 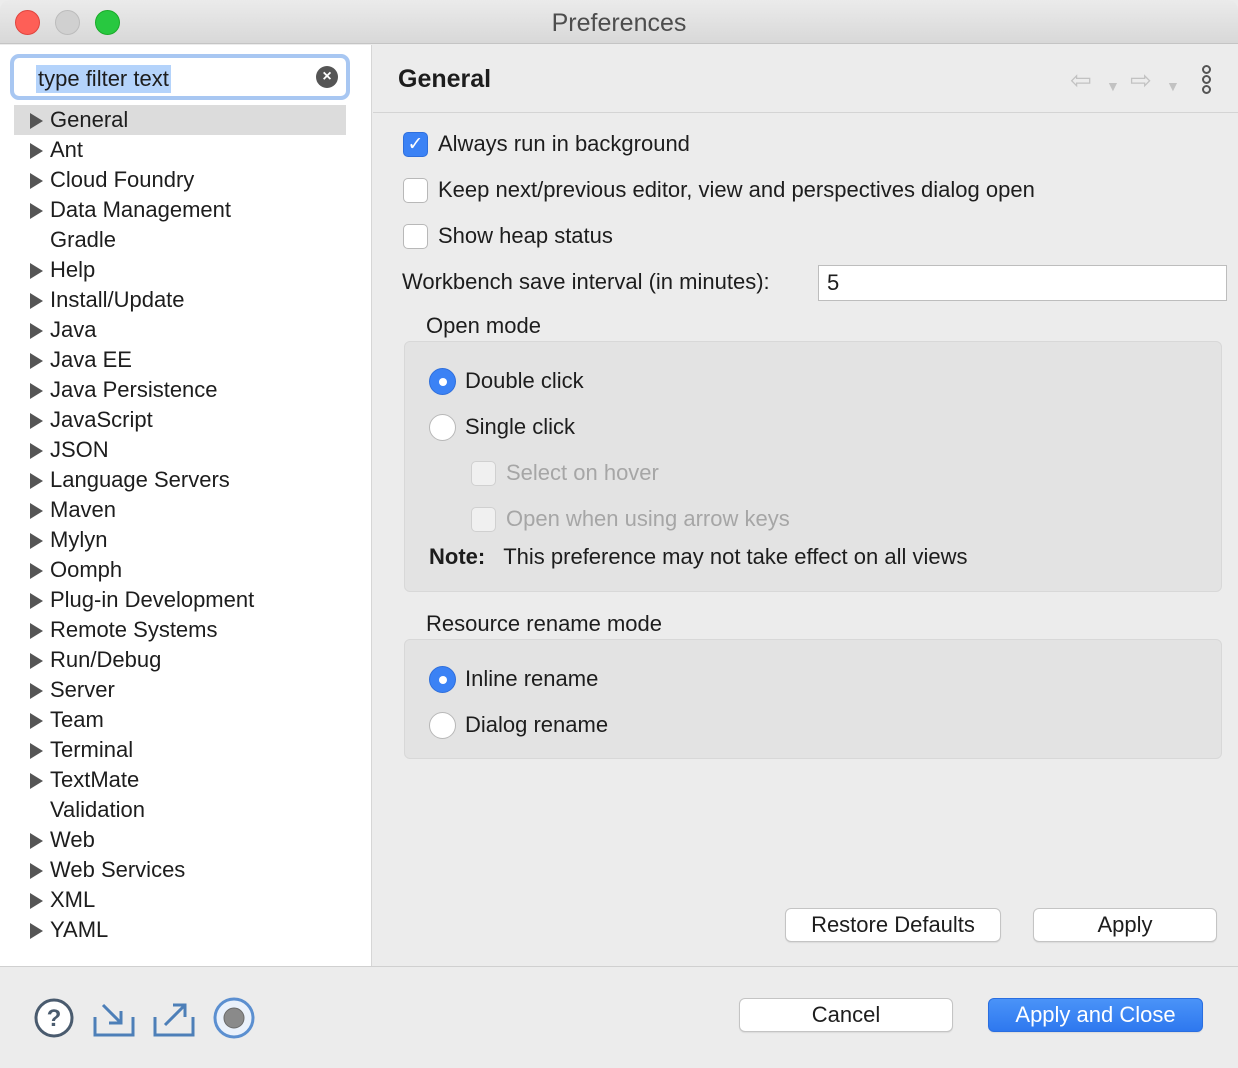 I want to click on tree-item-language-servers: Language Servers, so click(x=180, y=480).